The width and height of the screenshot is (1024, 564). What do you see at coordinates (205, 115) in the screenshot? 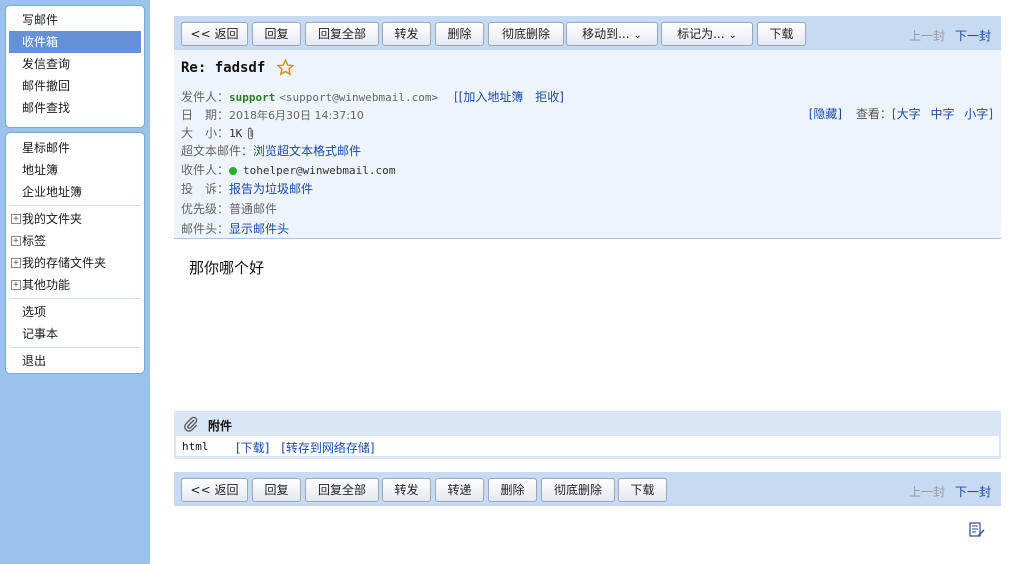
I see `date-label: 日 期：` at bounding box center [205, 115].